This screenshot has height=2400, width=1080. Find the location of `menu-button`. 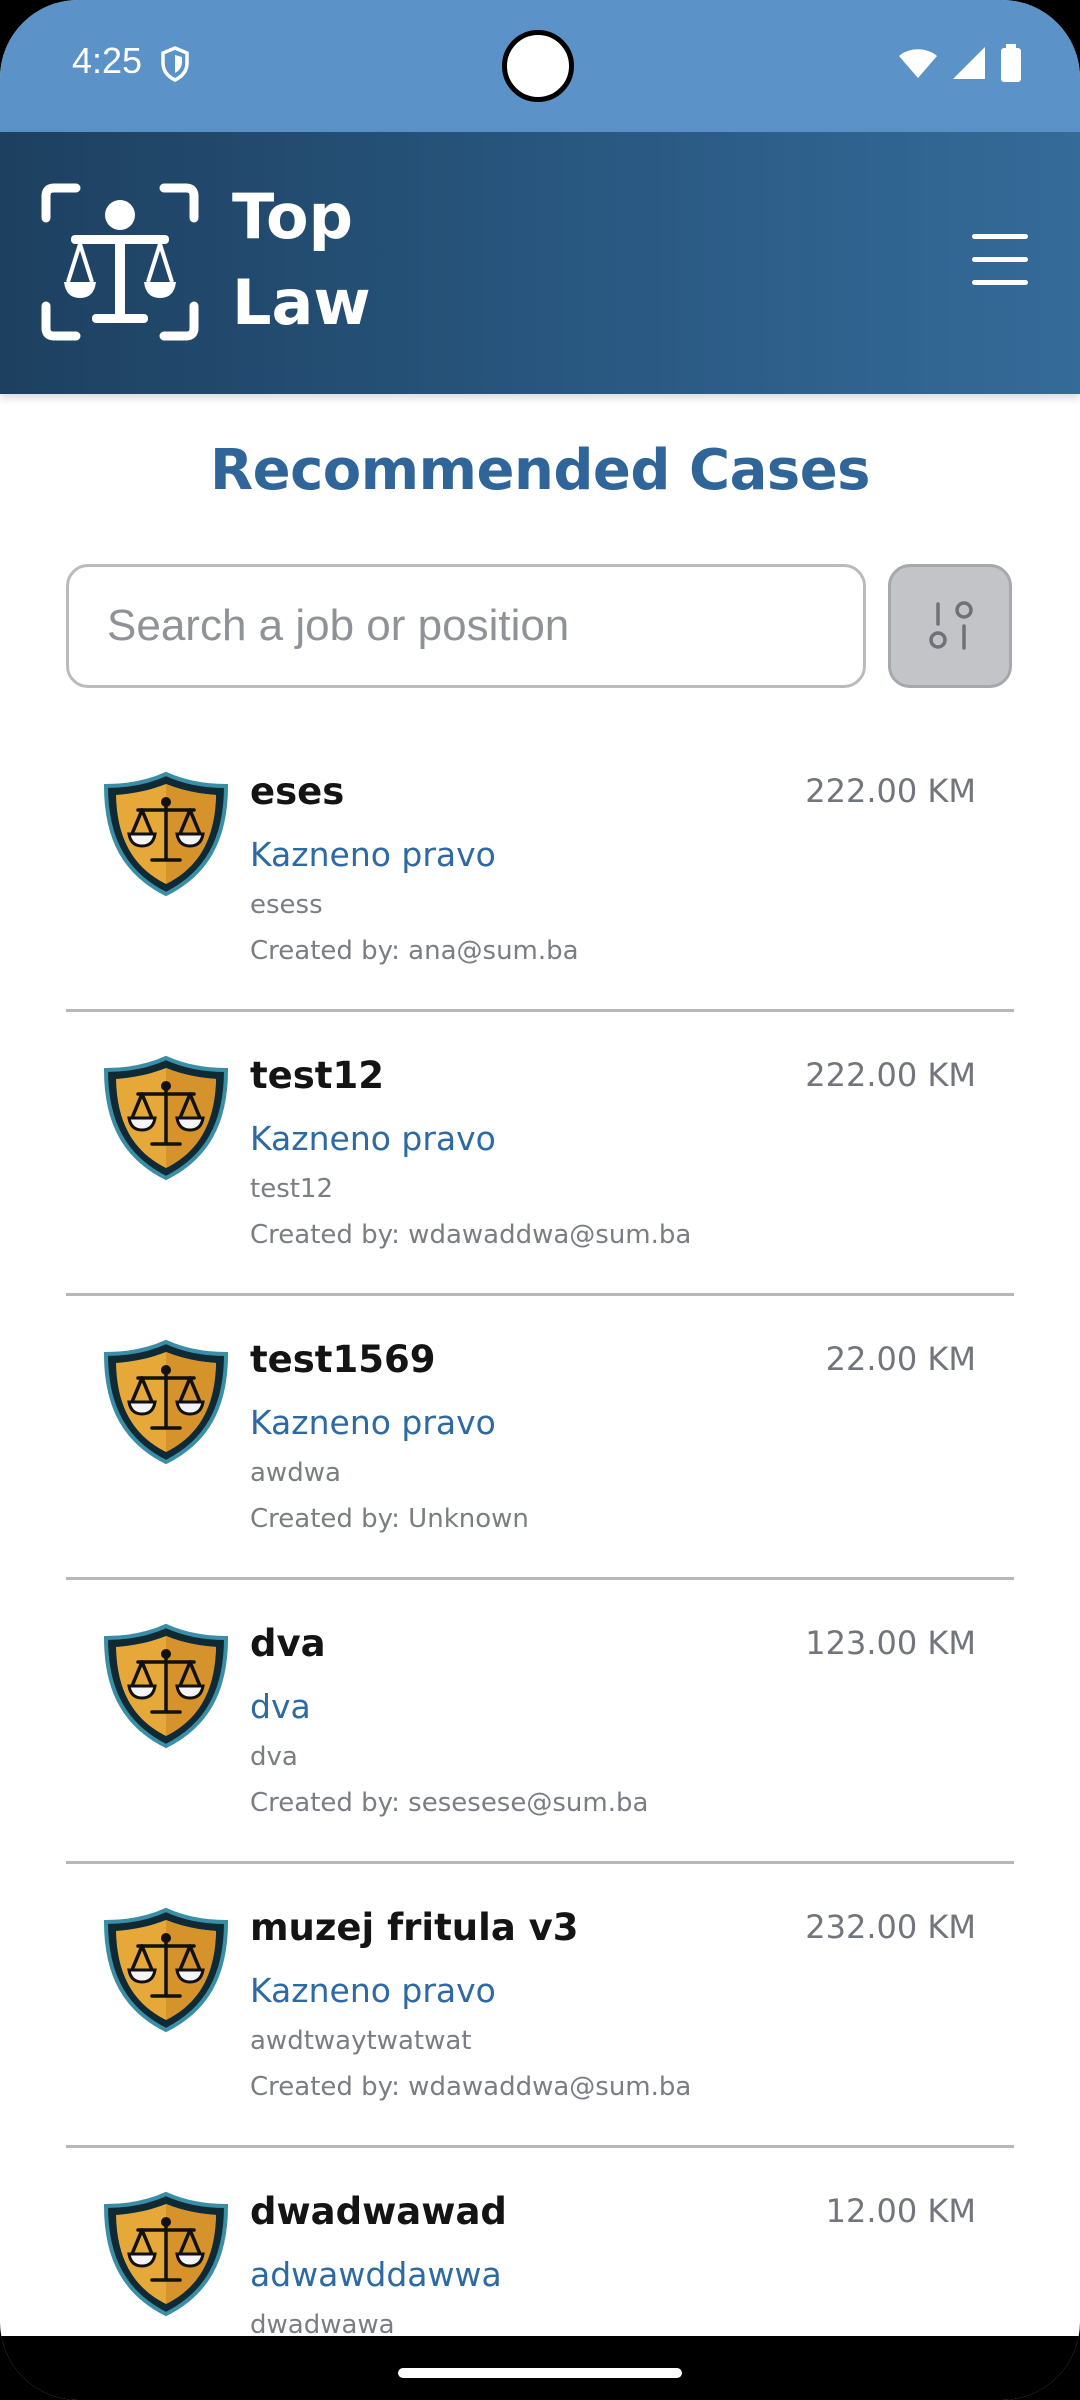

menu-button is located at coordinates (1000, 260).